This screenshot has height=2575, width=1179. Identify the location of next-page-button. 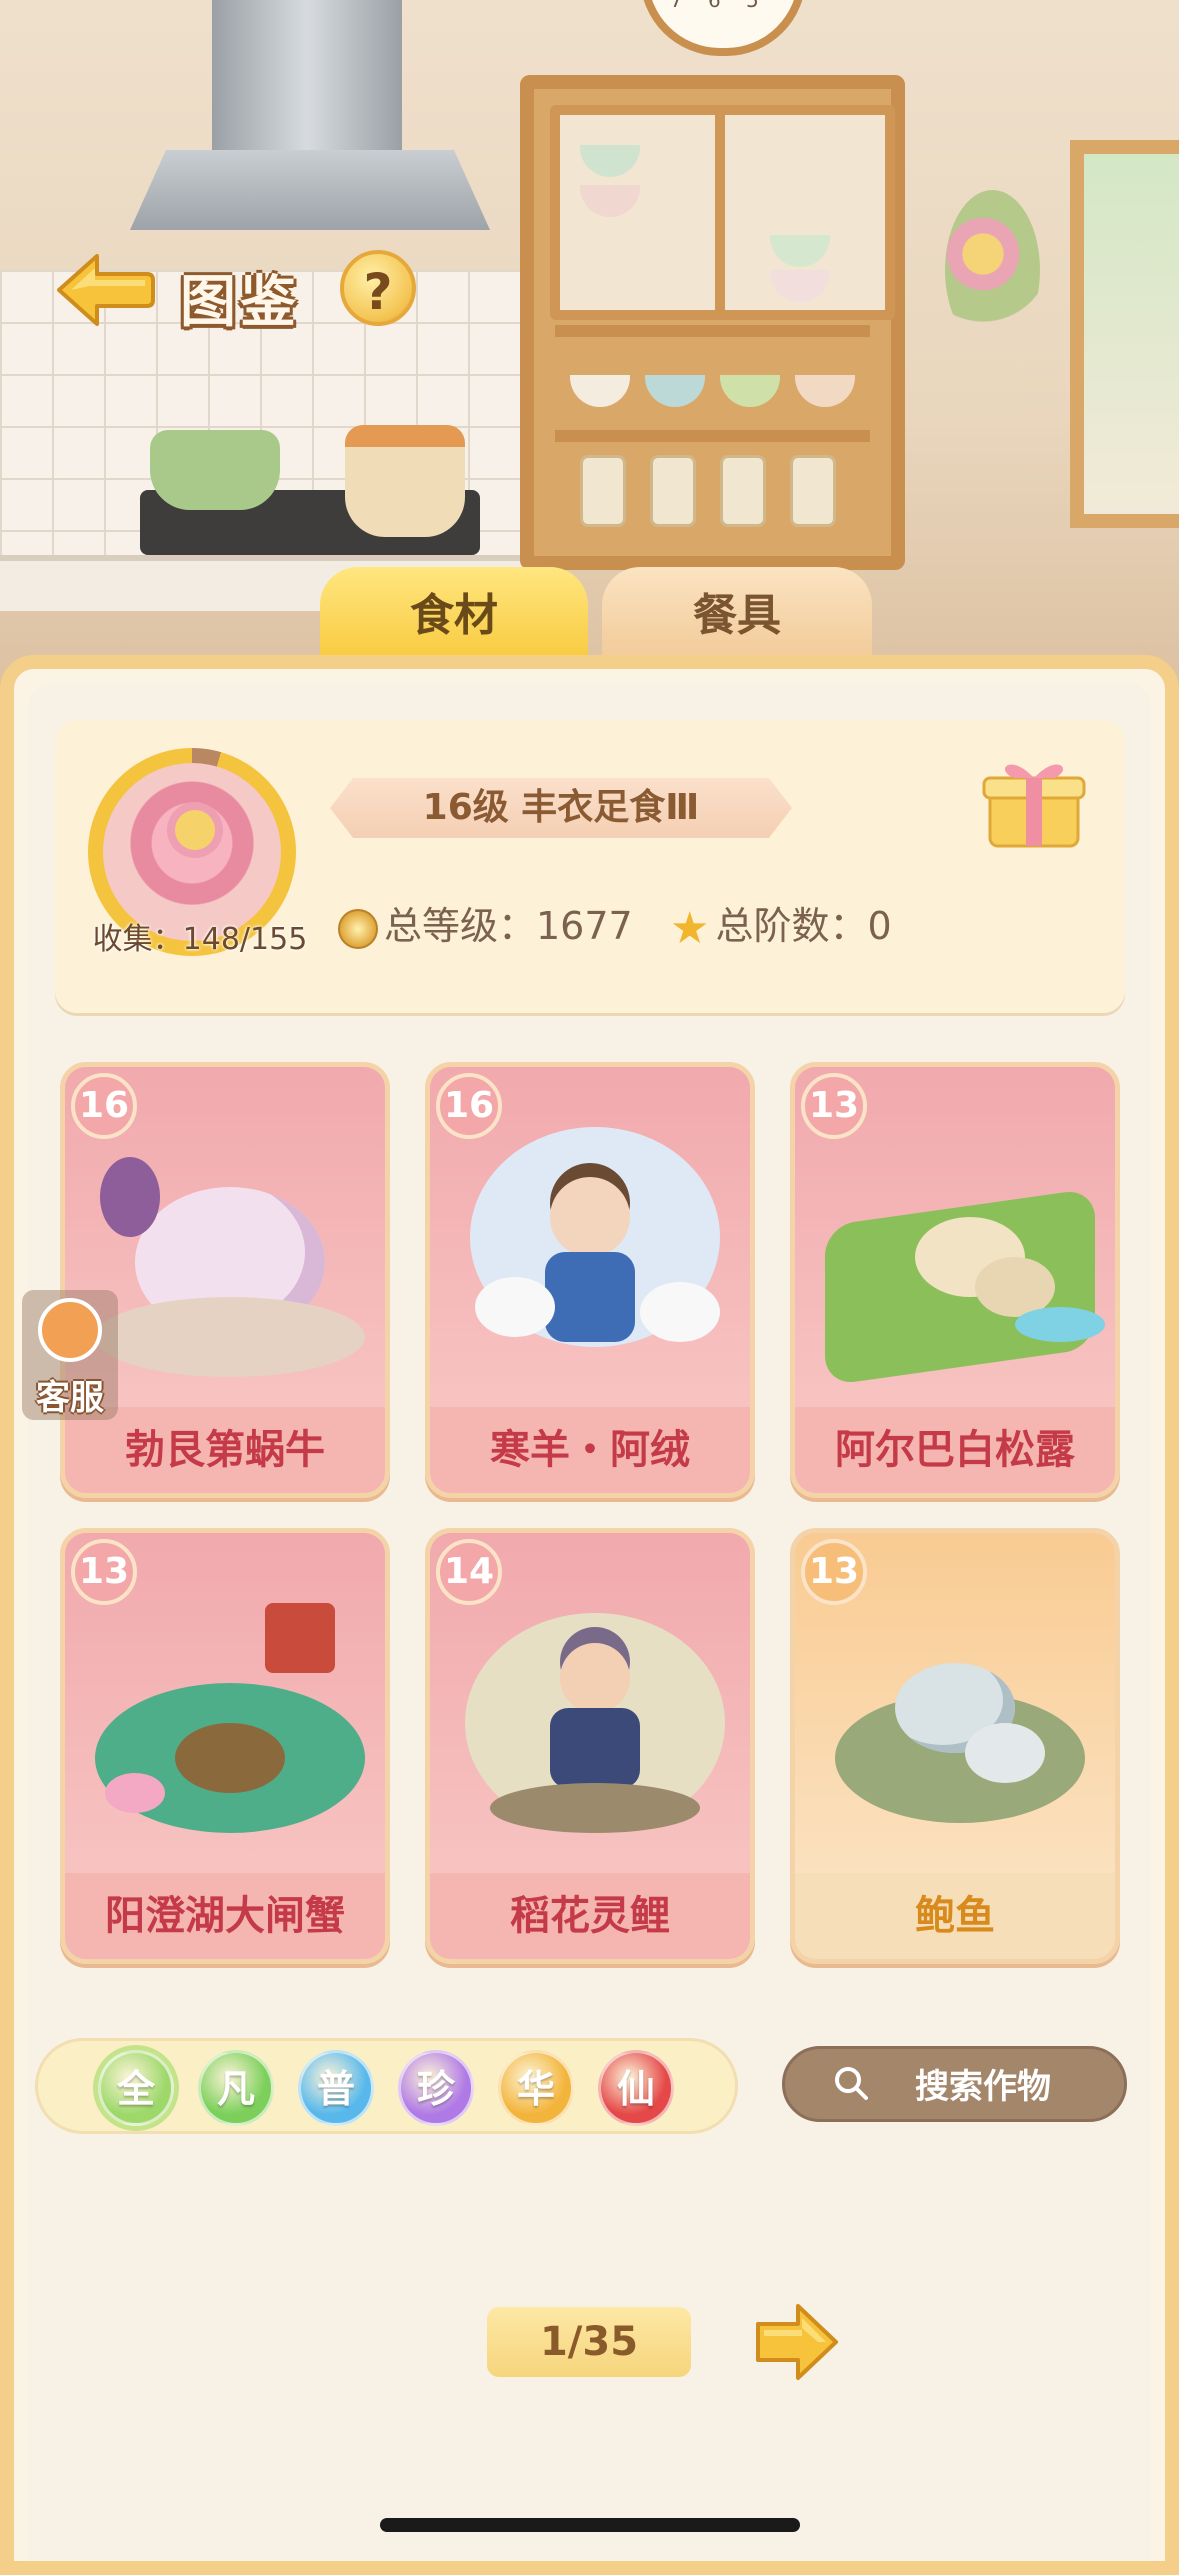
(796, 2342).